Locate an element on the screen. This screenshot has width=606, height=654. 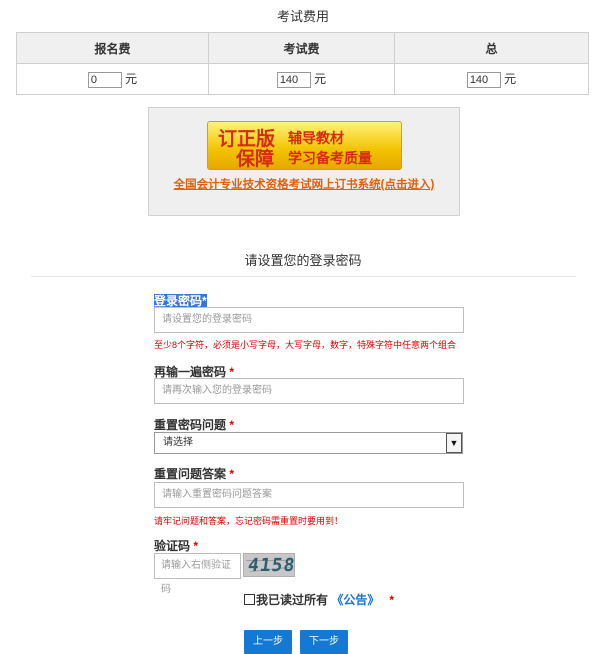
password-hint: 至少8个字符，必须是小写字母，大写字母，数字，特殊字符中任意两个组合 is located at coordinates (305, 345).